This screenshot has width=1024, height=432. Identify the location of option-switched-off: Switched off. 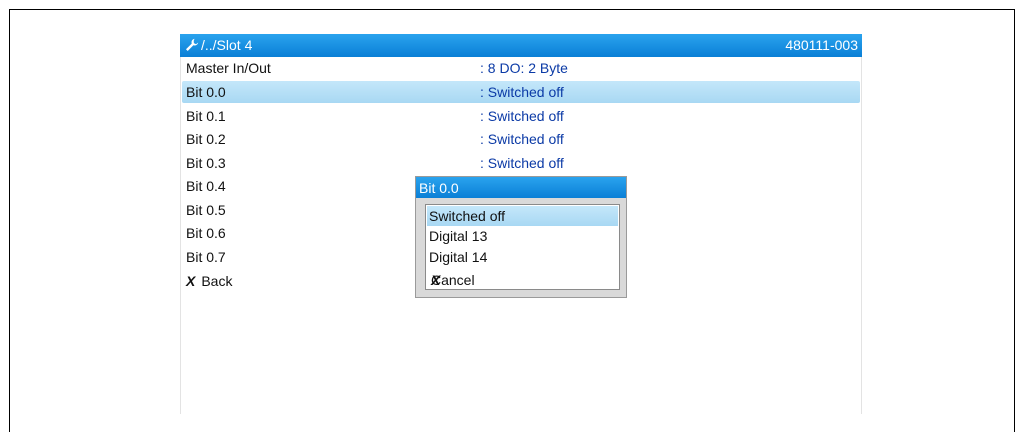
(522, 216).